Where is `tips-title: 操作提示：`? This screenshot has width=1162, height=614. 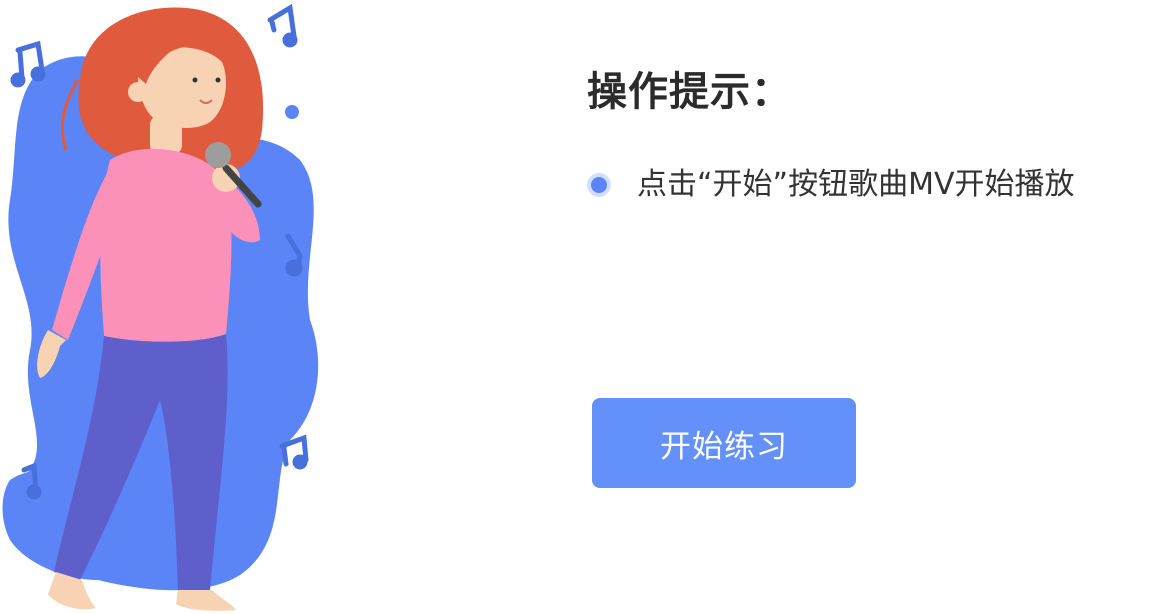
tips-title: 操作提示： is located at coordinates (689, 92).